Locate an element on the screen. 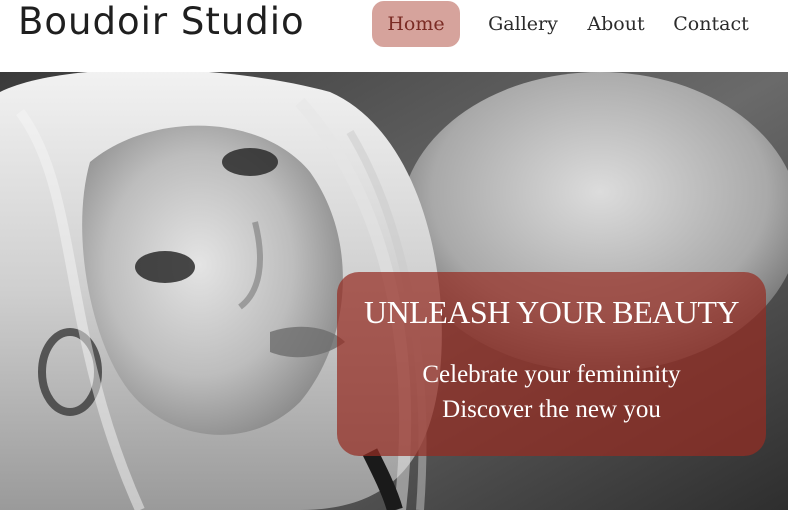 The height and width of the screenshot is (510, 788). nav-gallery: Gallery is located at coordinates (523, 24).